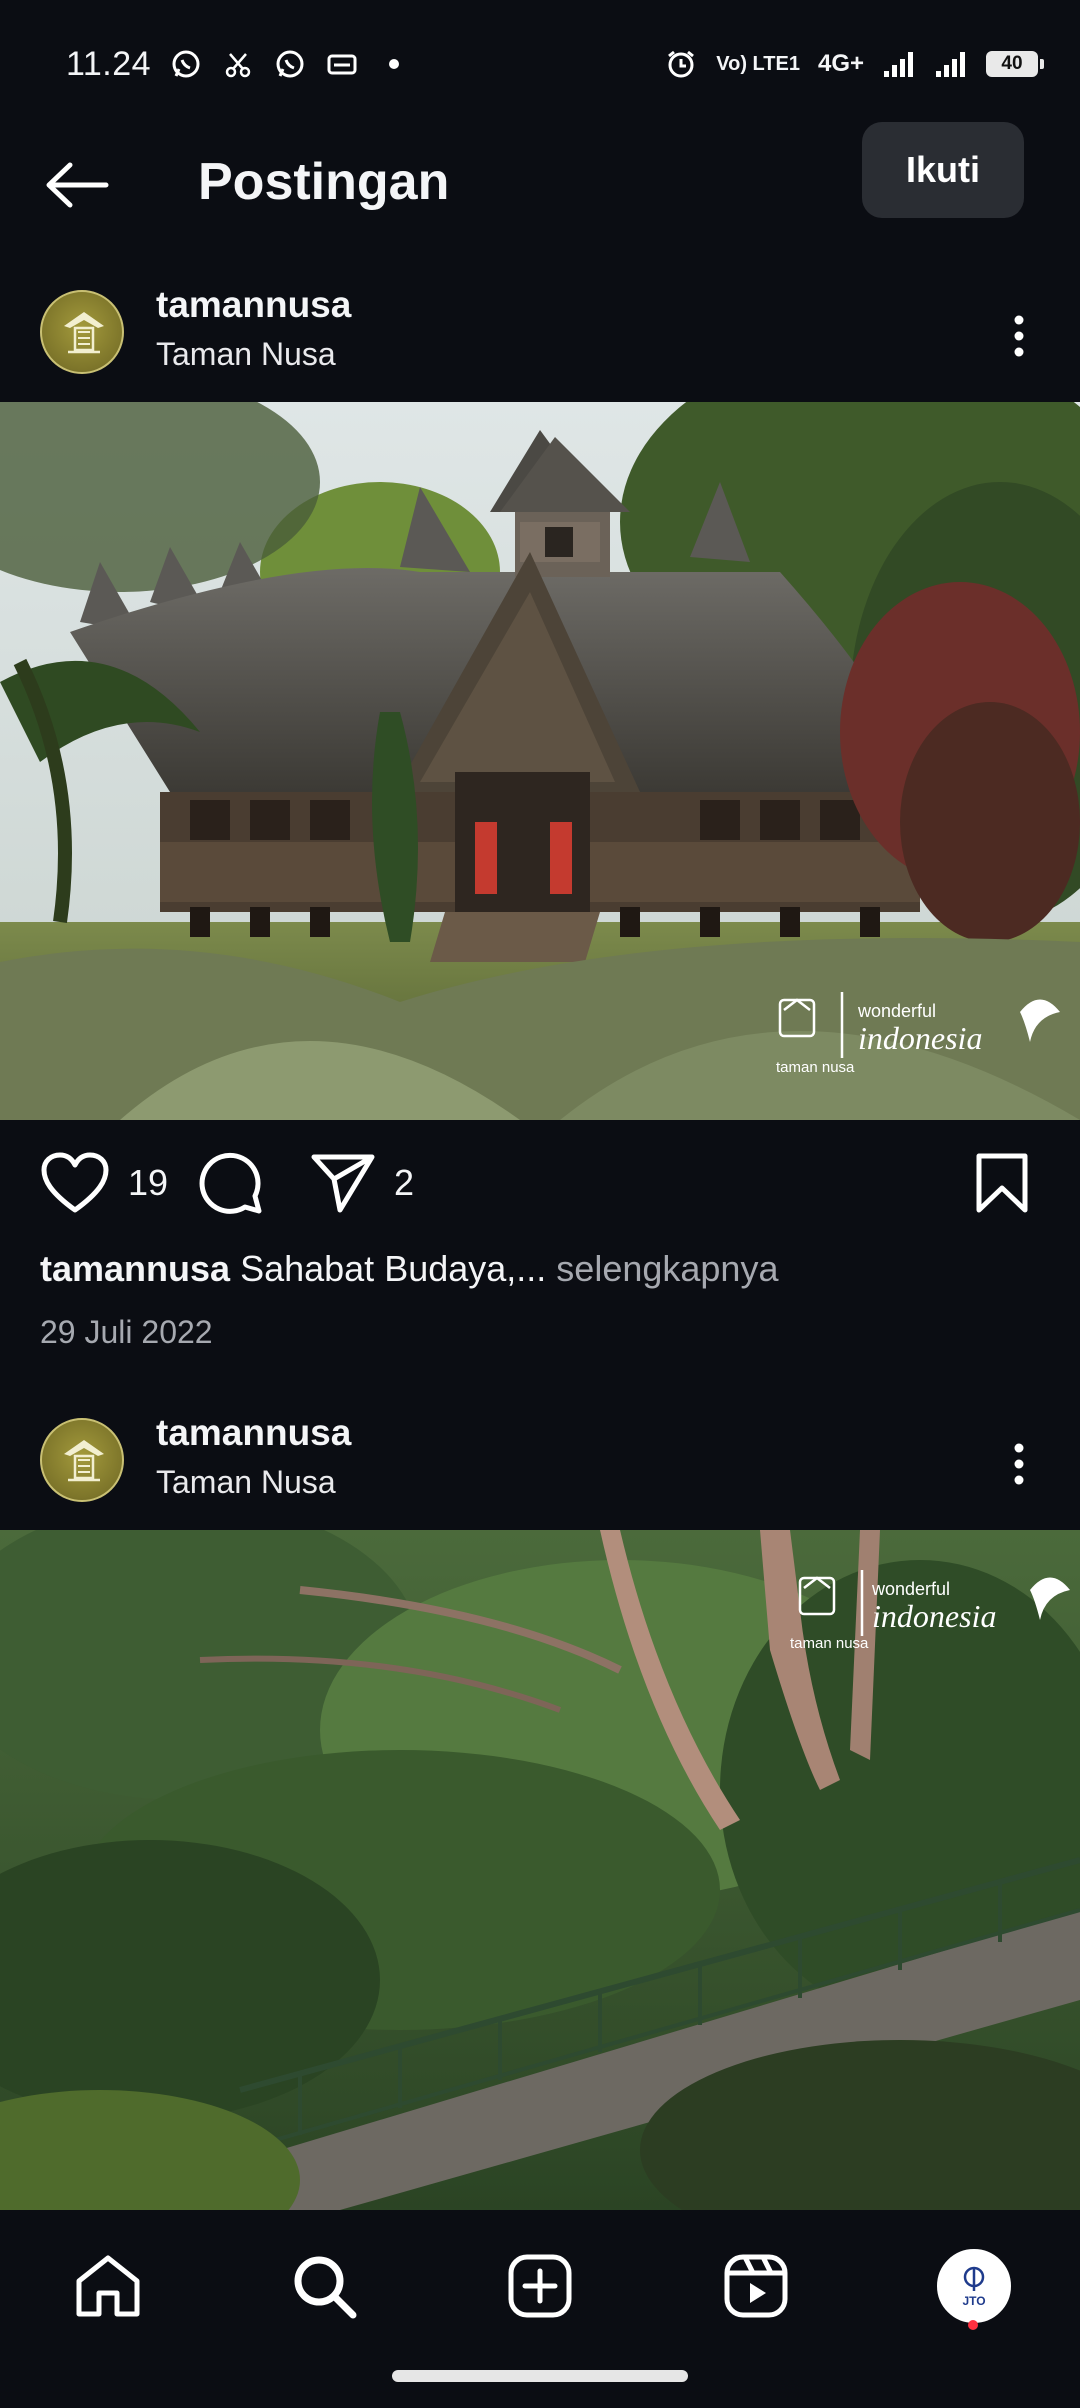  I want to click on cut-icon, so click(238, 64).